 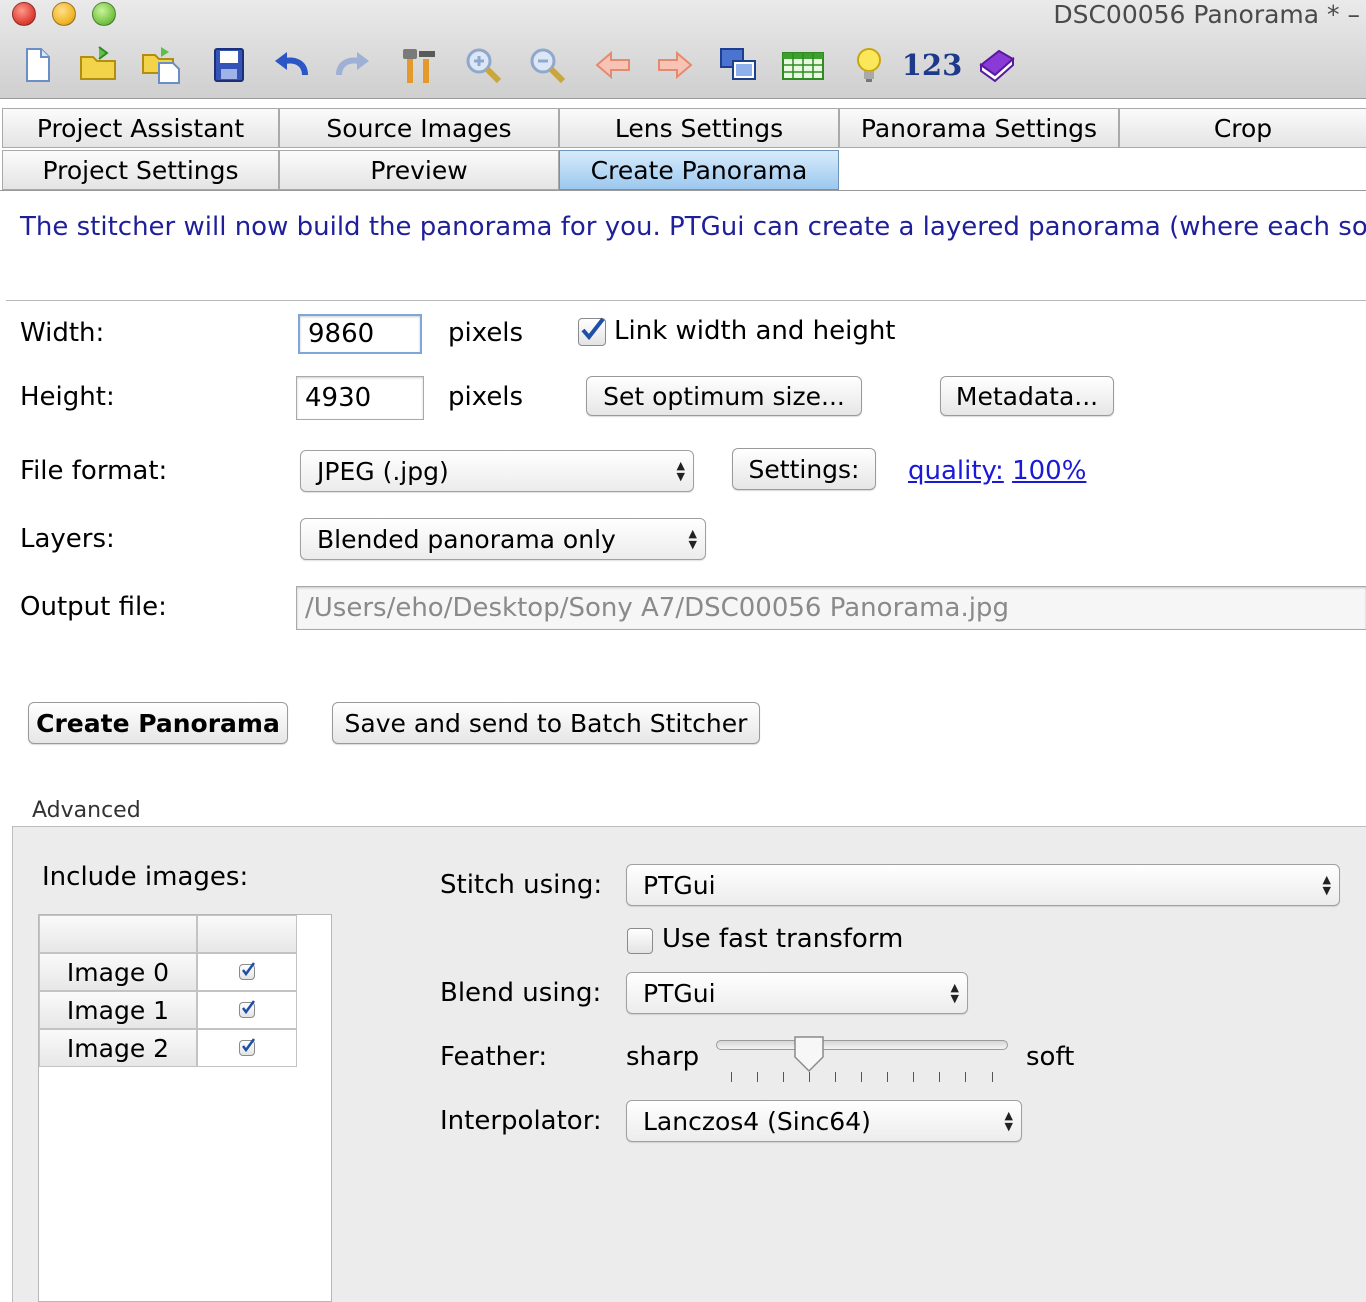 I want to click on output-file-label: Output file:, so click(x=93, y=607).